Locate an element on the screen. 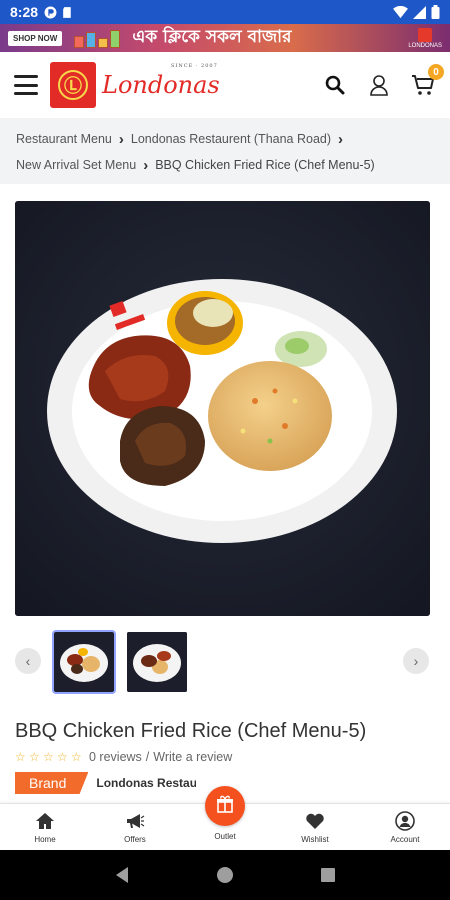  promo-banner: SHOP NOW এক ক্লিকে সকল বাজার LONDONAS is located at coordinates (225, 38).